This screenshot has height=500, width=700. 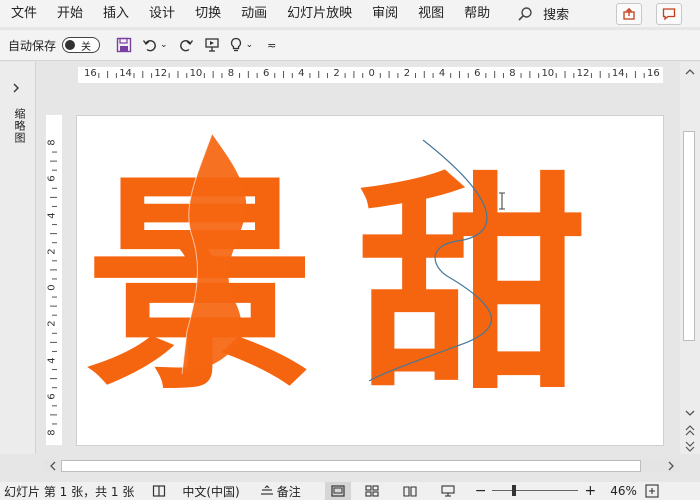 I want to click on search-box: 搜索, so click(x=543, y=13).